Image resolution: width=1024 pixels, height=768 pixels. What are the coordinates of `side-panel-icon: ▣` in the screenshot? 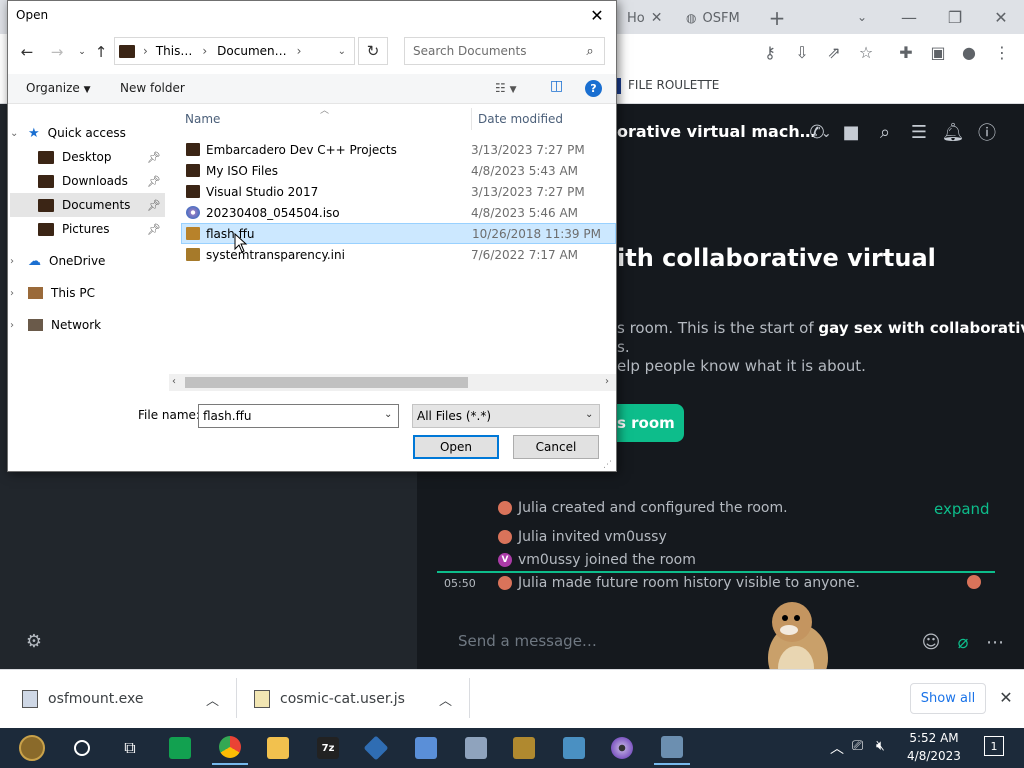 It's located at (938, 52).